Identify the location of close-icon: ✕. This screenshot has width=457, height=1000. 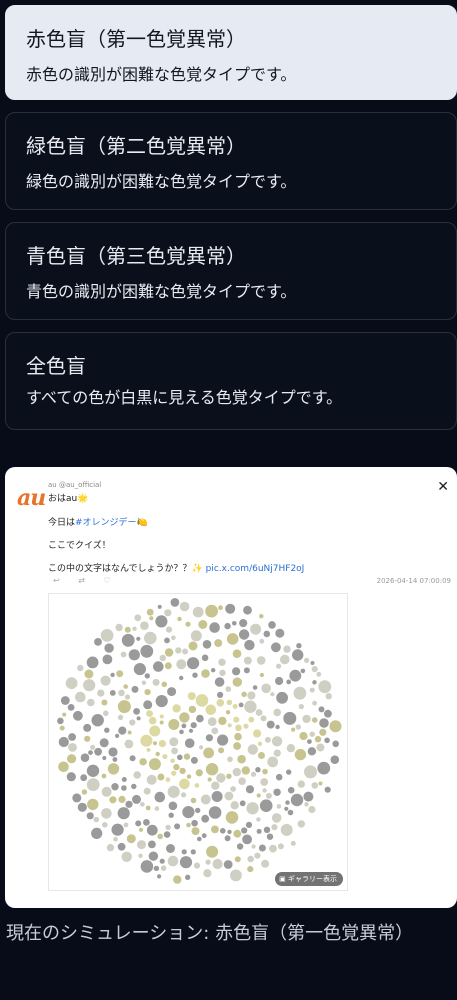
(443, 487).